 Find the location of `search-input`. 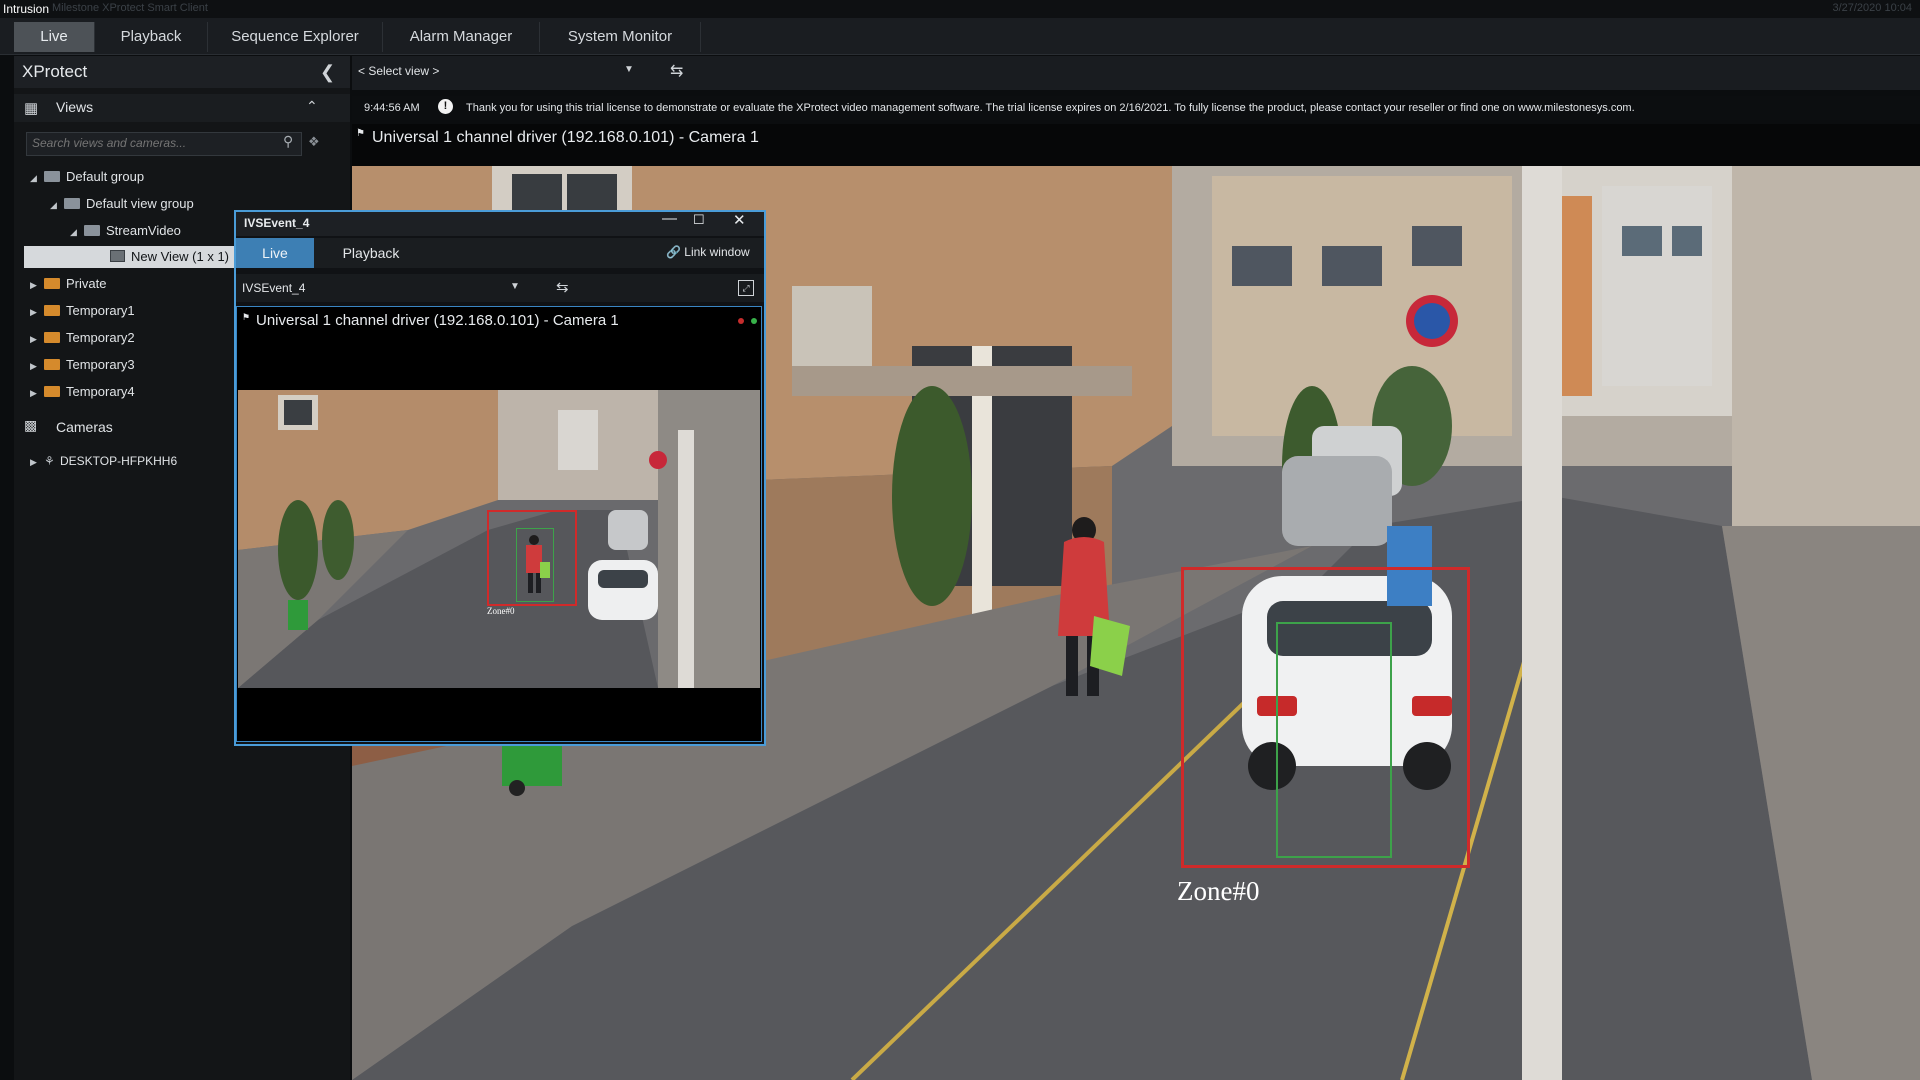

search-input is located at coordinates (152, 143).